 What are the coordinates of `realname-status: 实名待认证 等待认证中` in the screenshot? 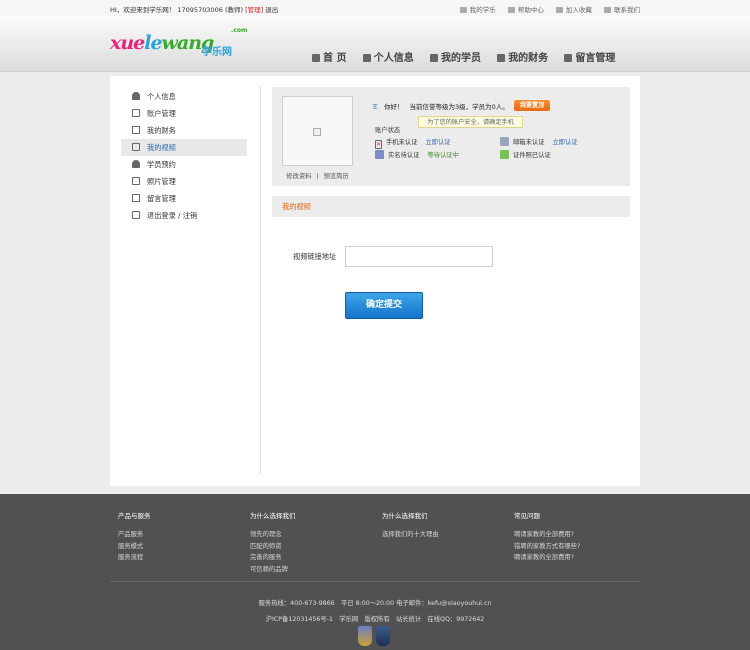 It's located at (417, 154).